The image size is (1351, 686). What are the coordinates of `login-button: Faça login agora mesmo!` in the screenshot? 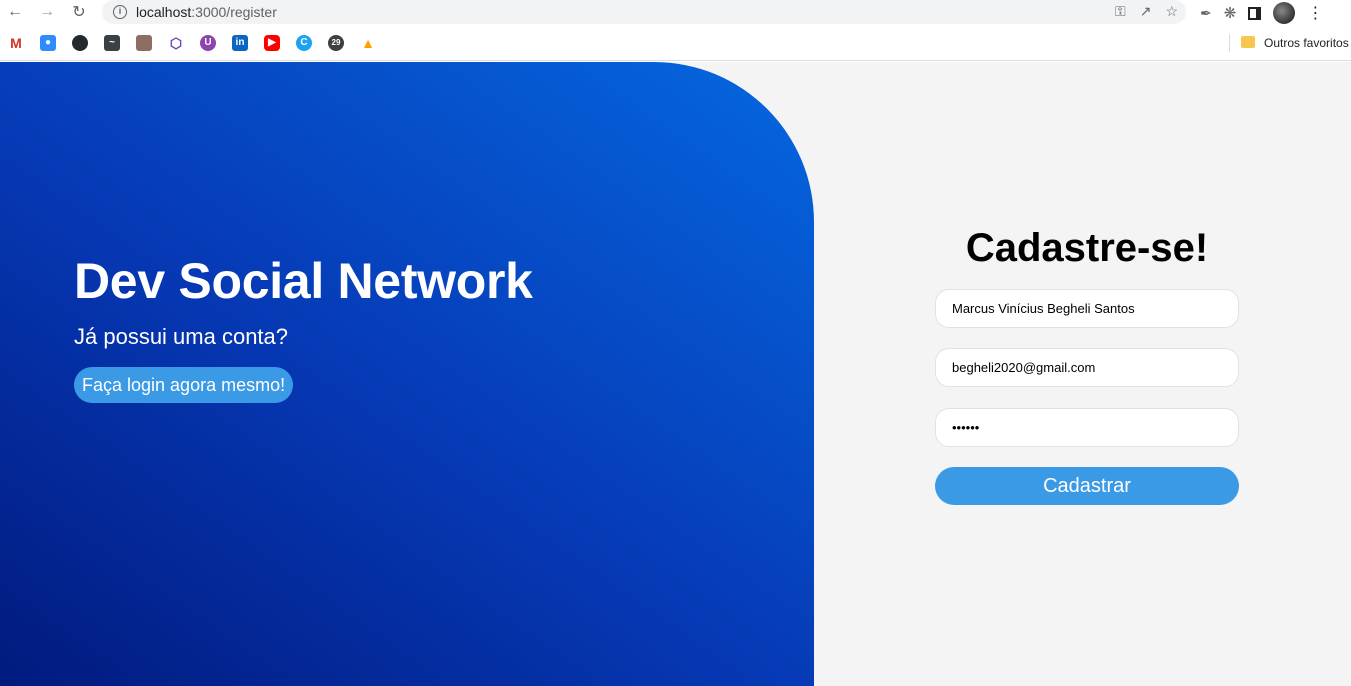 It's located at (184, 385).